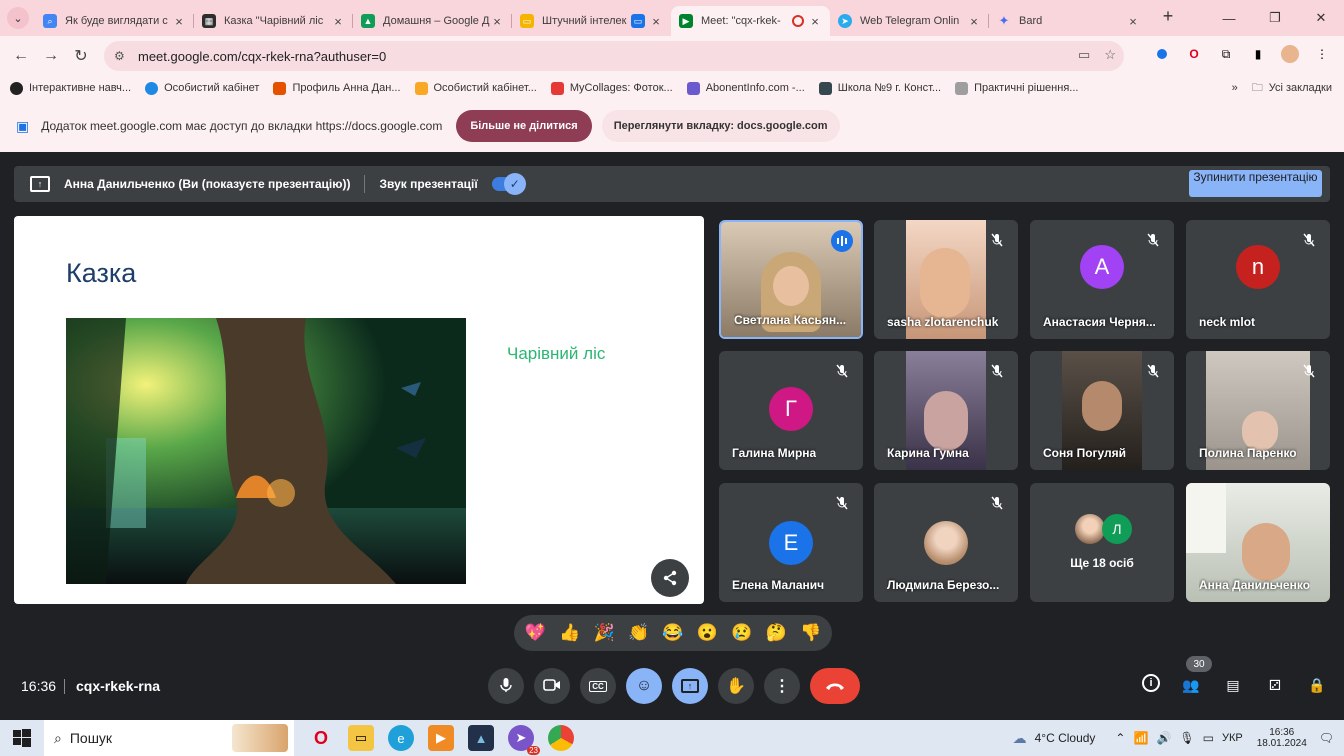  I want to click on all-bookmarks-link: Усі закладки, so click(1300, 88).